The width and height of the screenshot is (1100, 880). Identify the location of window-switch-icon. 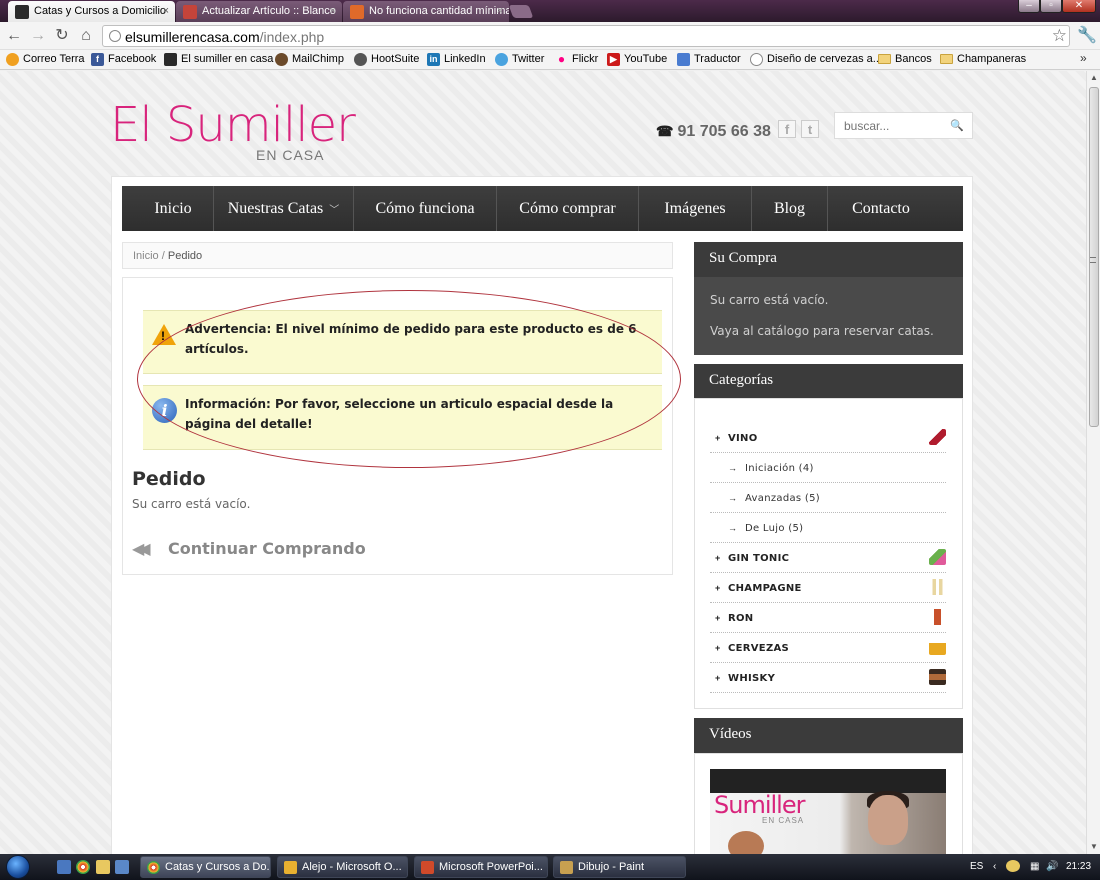
(122, 867).